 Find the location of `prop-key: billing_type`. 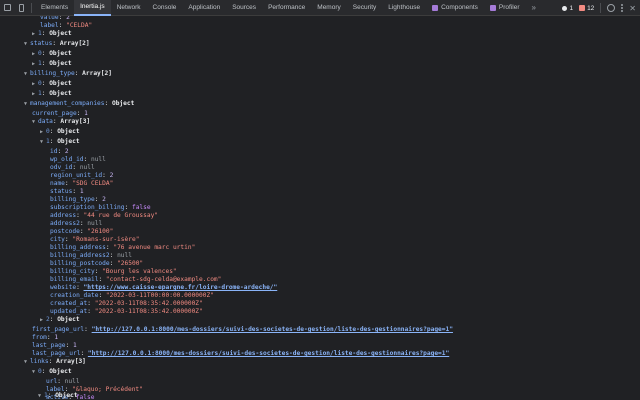

prop-key: billing_type is located at coordinates (72, 199).